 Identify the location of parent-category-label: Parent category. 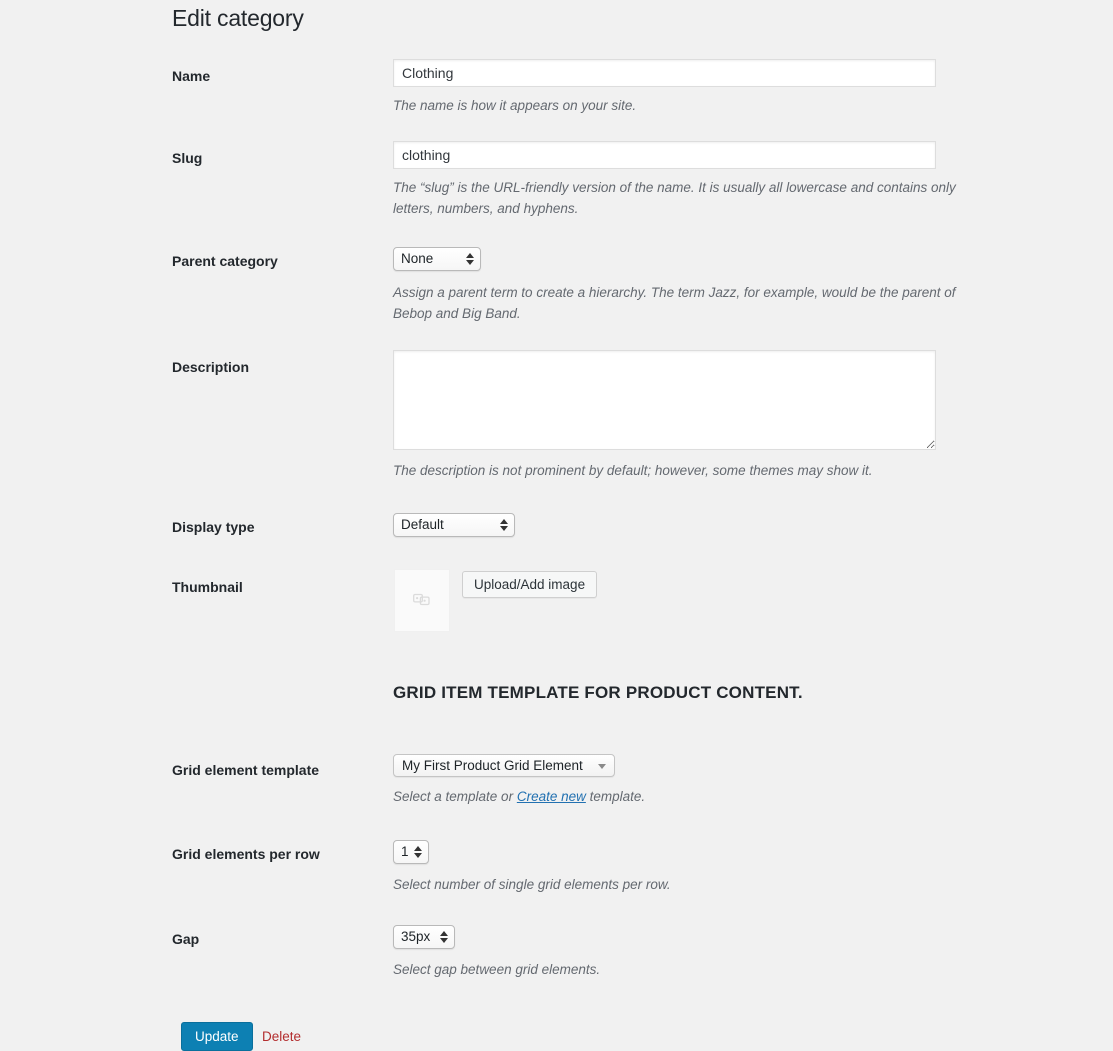
(225, 261).